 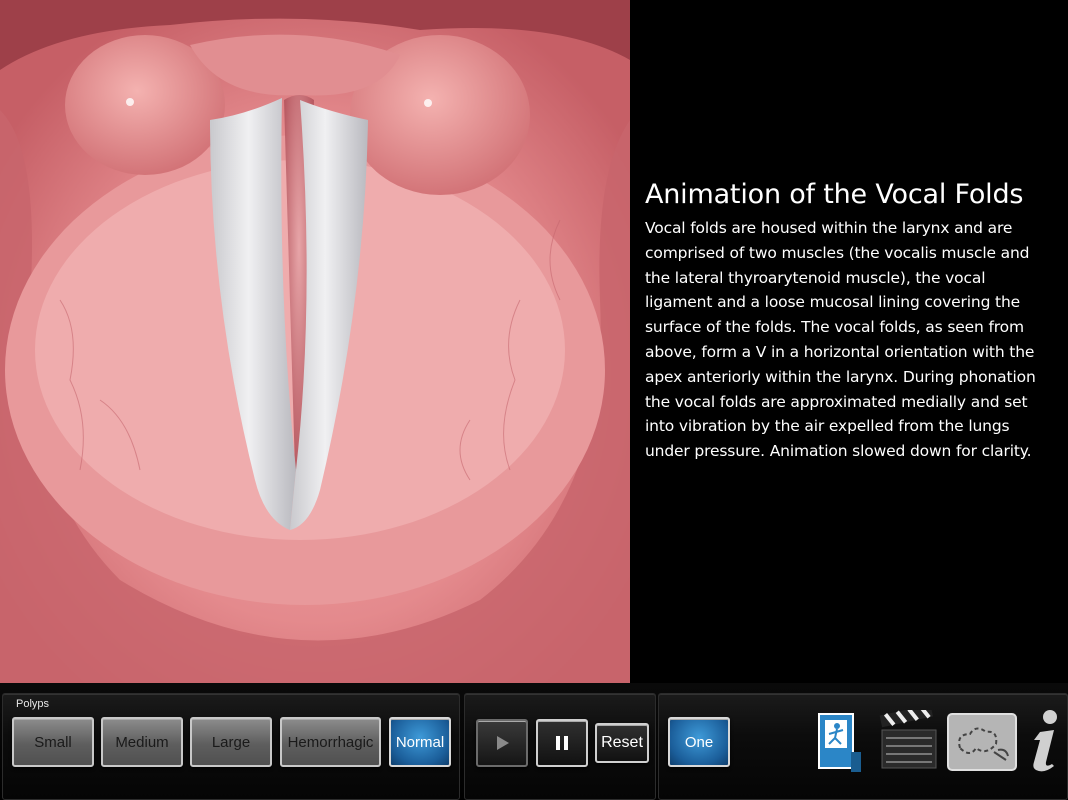 I want to click on play-button, so click(x=502, y=743).